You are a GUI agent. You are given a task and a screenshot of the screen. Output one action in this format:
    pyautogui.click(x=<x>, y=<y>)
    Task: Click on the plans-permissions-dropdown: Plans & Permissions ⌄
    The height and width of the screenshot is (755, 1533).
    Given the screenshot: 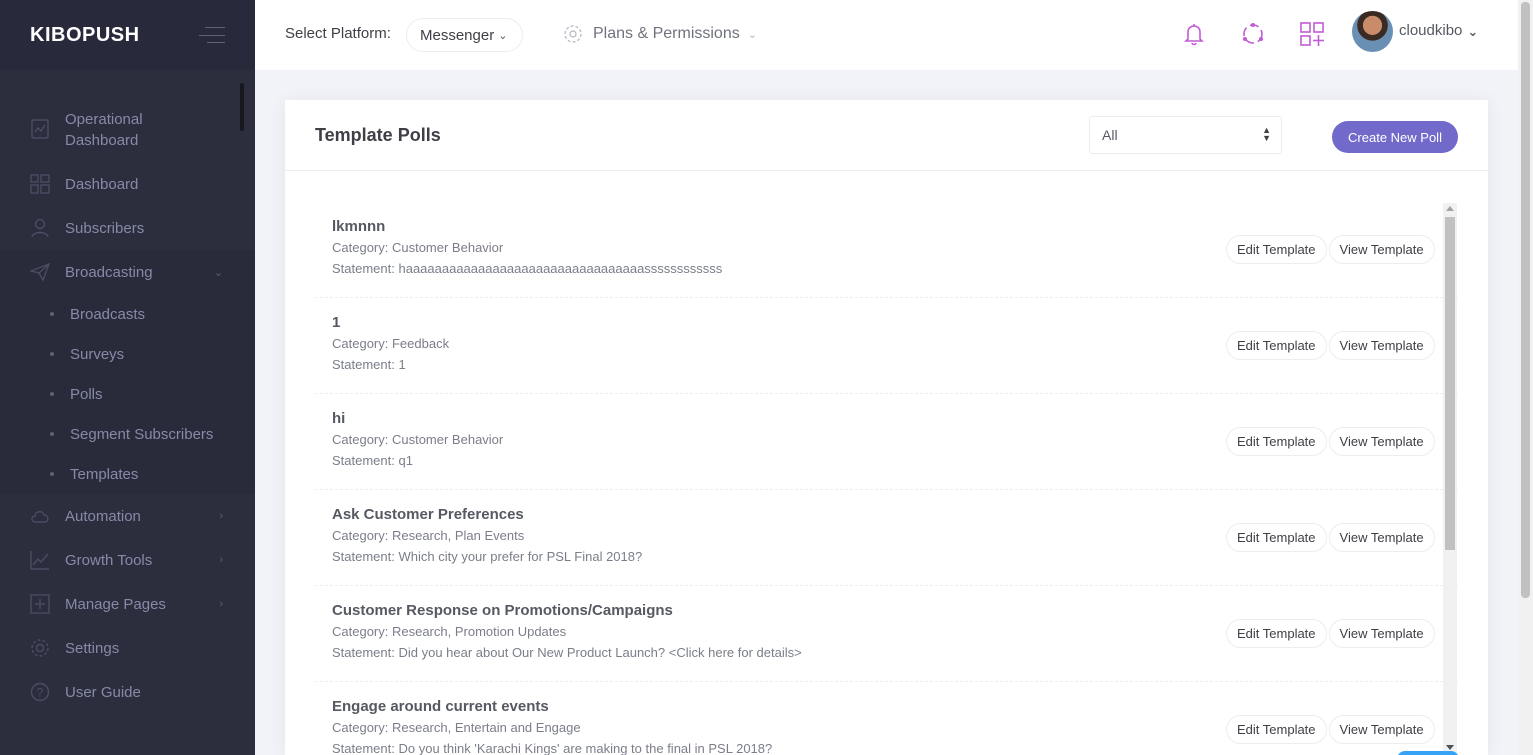 What is the action you would take?
    pyautogui.click(x=660, y=34)
    